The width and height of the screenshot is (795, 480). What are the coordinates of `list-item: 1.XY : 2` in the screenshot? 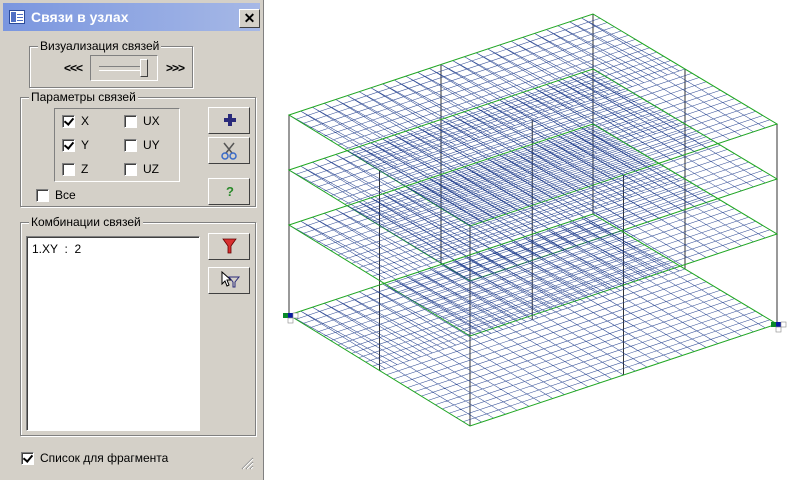 It's located at (56, 249).